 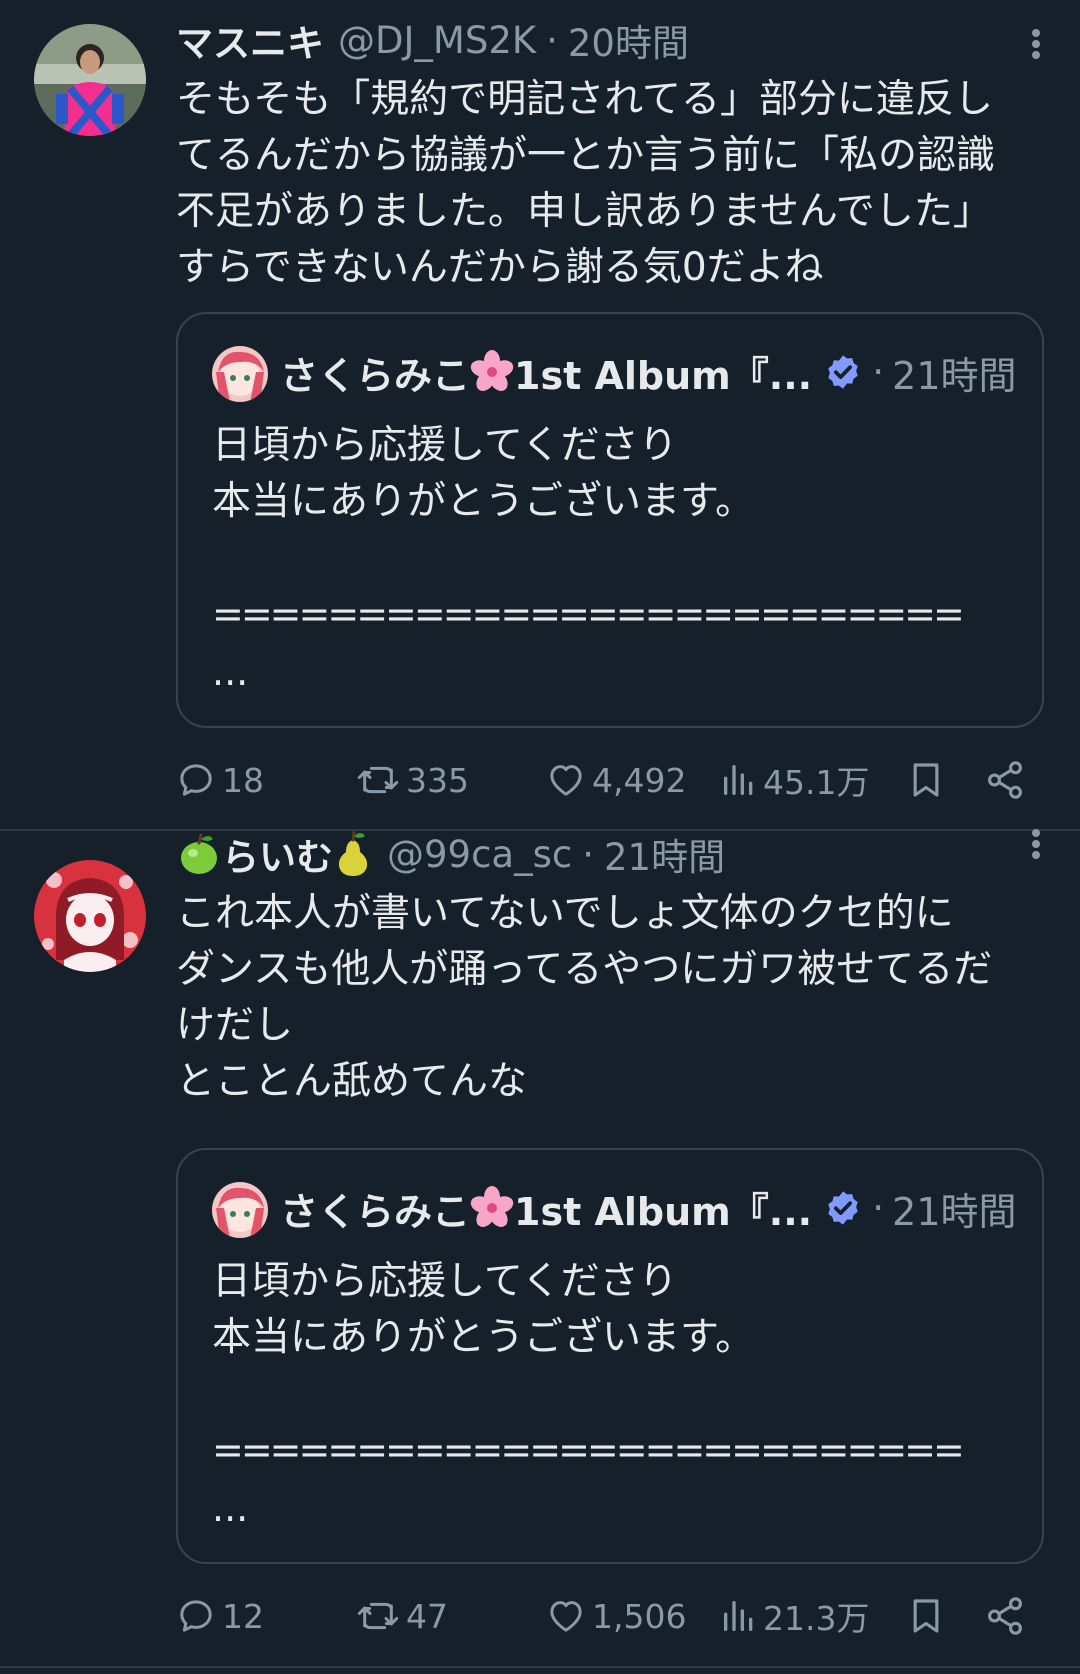 I want to click on views-button: 21.3万, so click(x=795, y=1616).